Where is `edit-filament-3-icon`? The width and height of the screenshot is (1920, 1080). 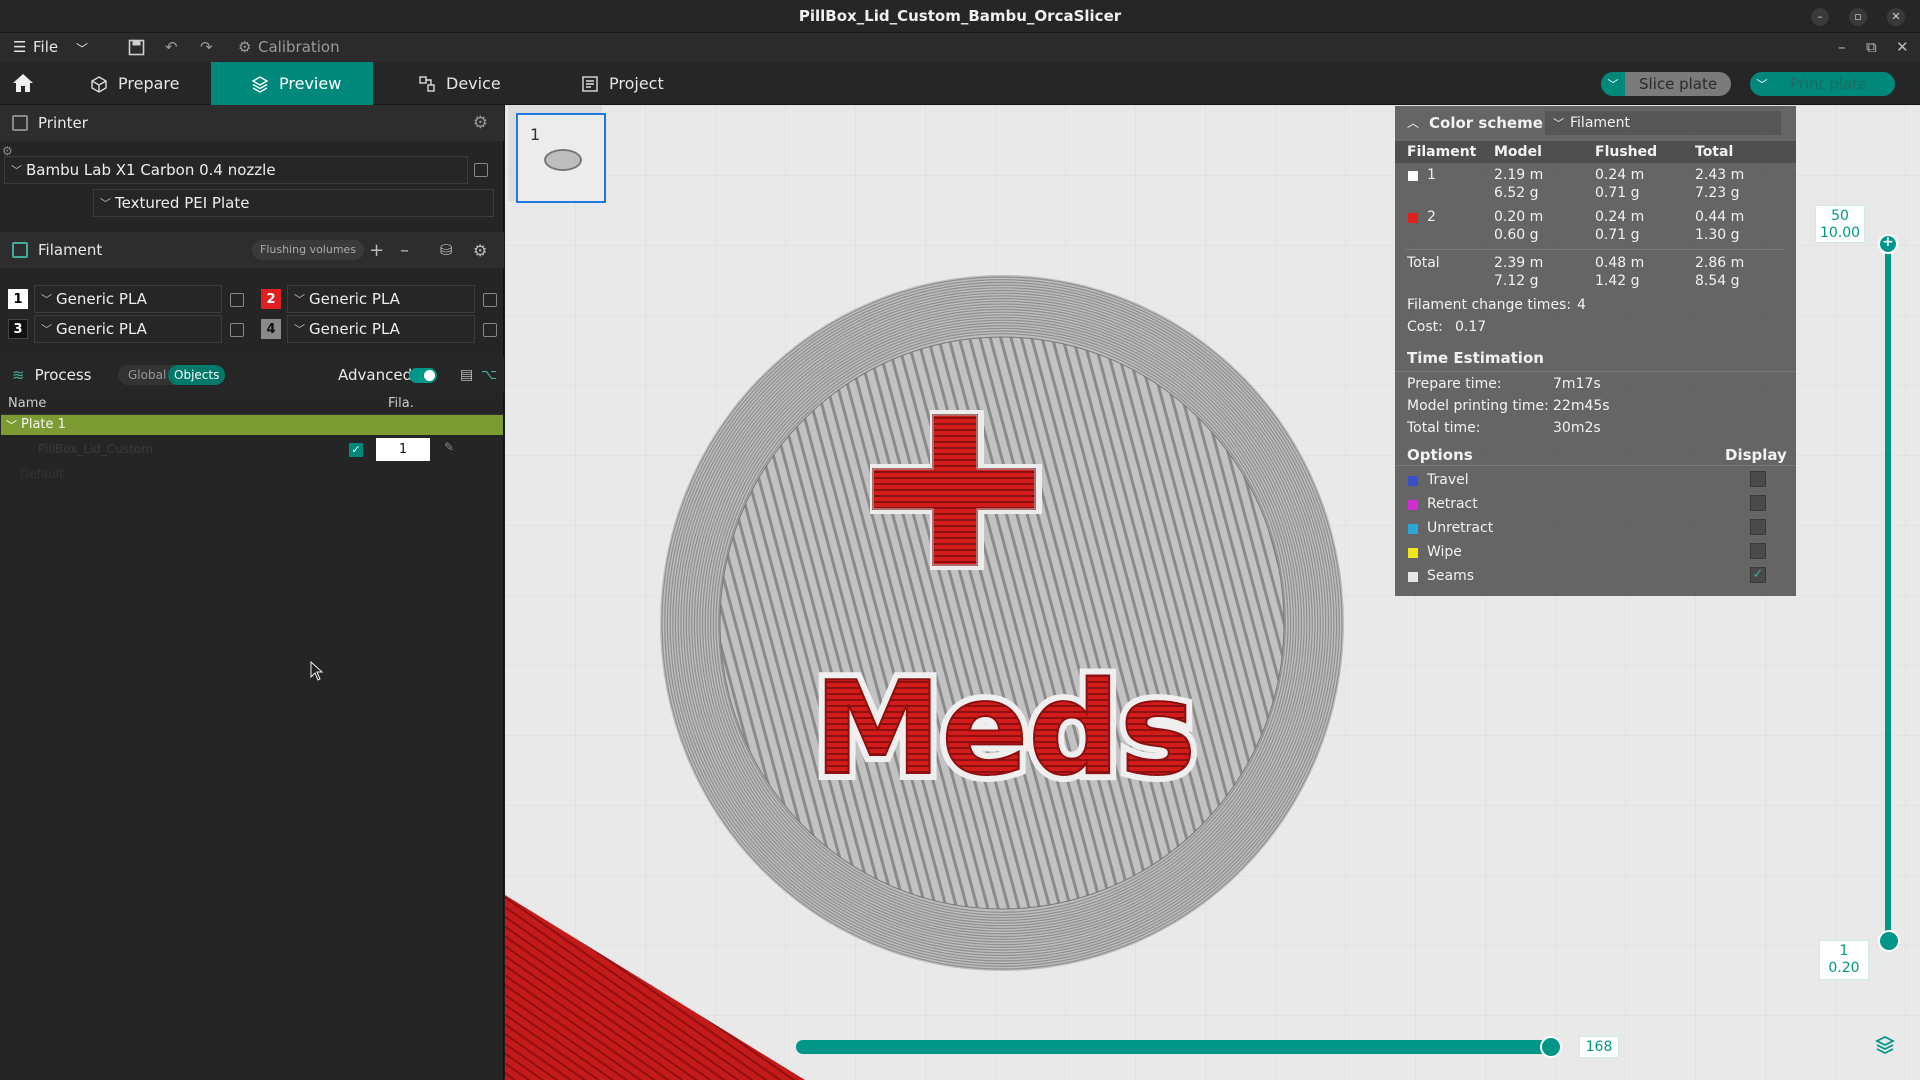 edit-filament-3-icon is located at coordinates (237, 330).